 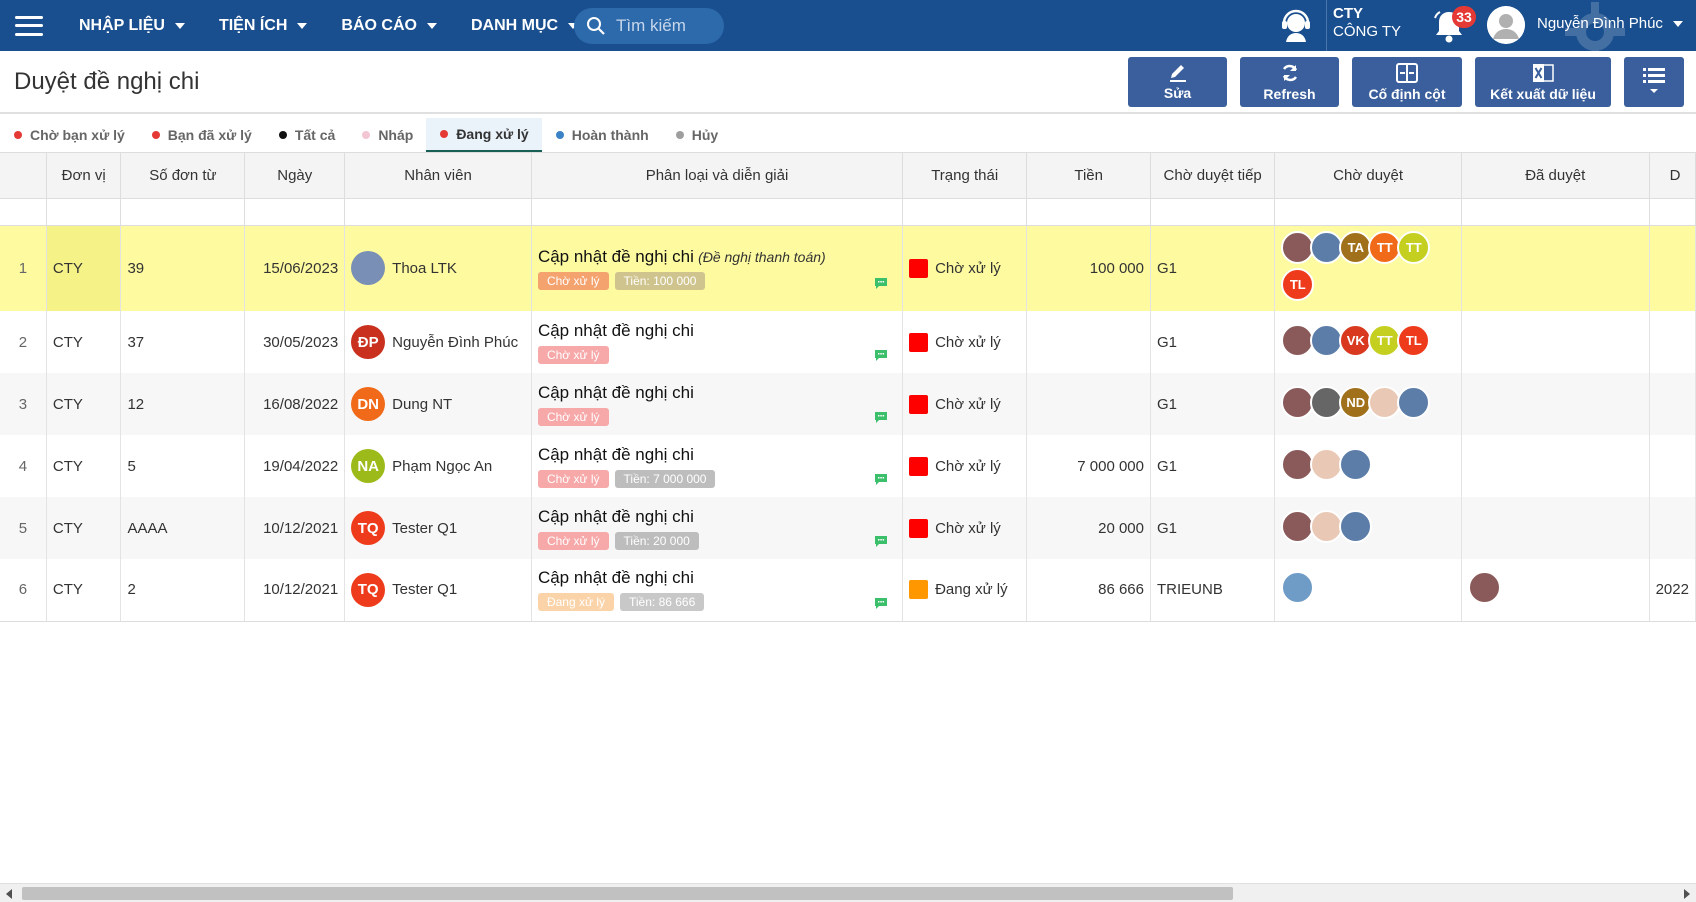 What do you see at coordinates (1672, 176) in the screenshot?
I see `column-header-extra: D` at bounding box center [1672, 176].